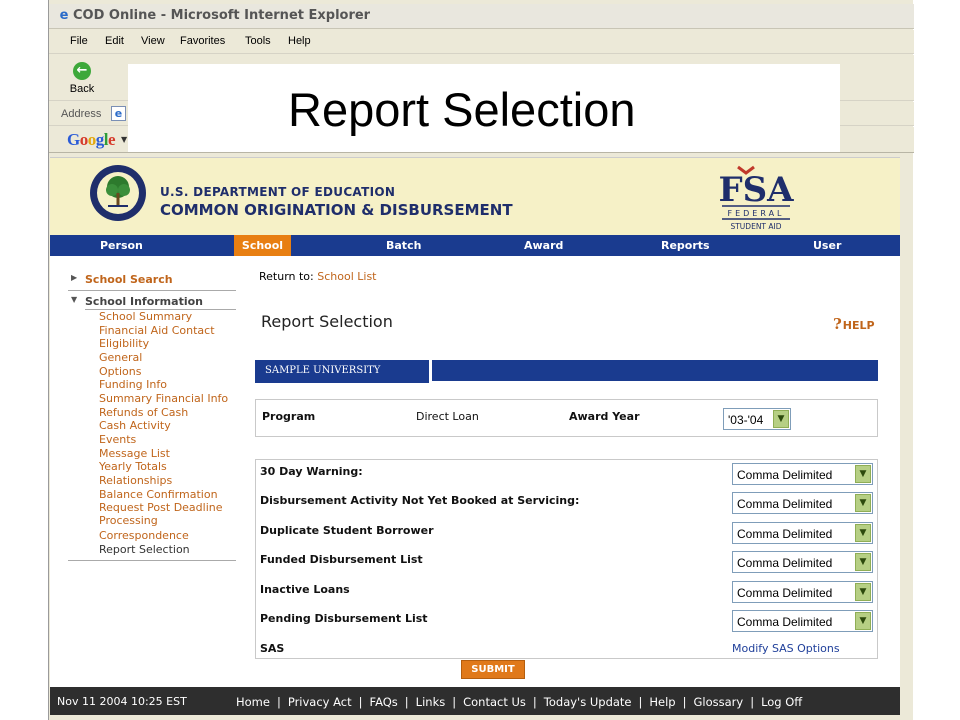 Image resolution: width=960 pixels, height=720 pixels. I want to click on back-arrow-icon: ←, so click(82, 71).